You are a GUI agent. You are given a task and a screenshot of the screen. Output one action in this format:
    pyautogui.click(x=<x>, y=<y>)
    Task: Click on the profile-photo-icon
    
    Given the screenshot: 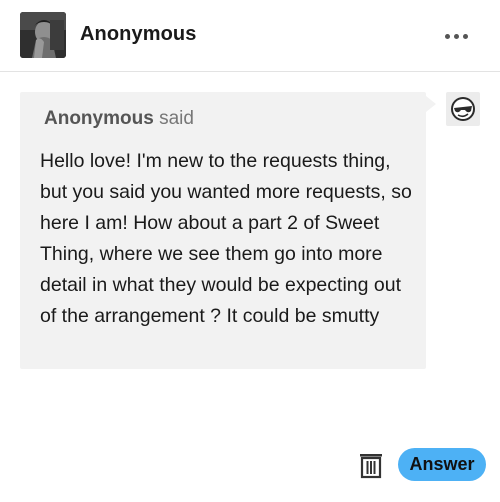 What is the action you would take?
    pyautogui.click(x=43, y=35)
    